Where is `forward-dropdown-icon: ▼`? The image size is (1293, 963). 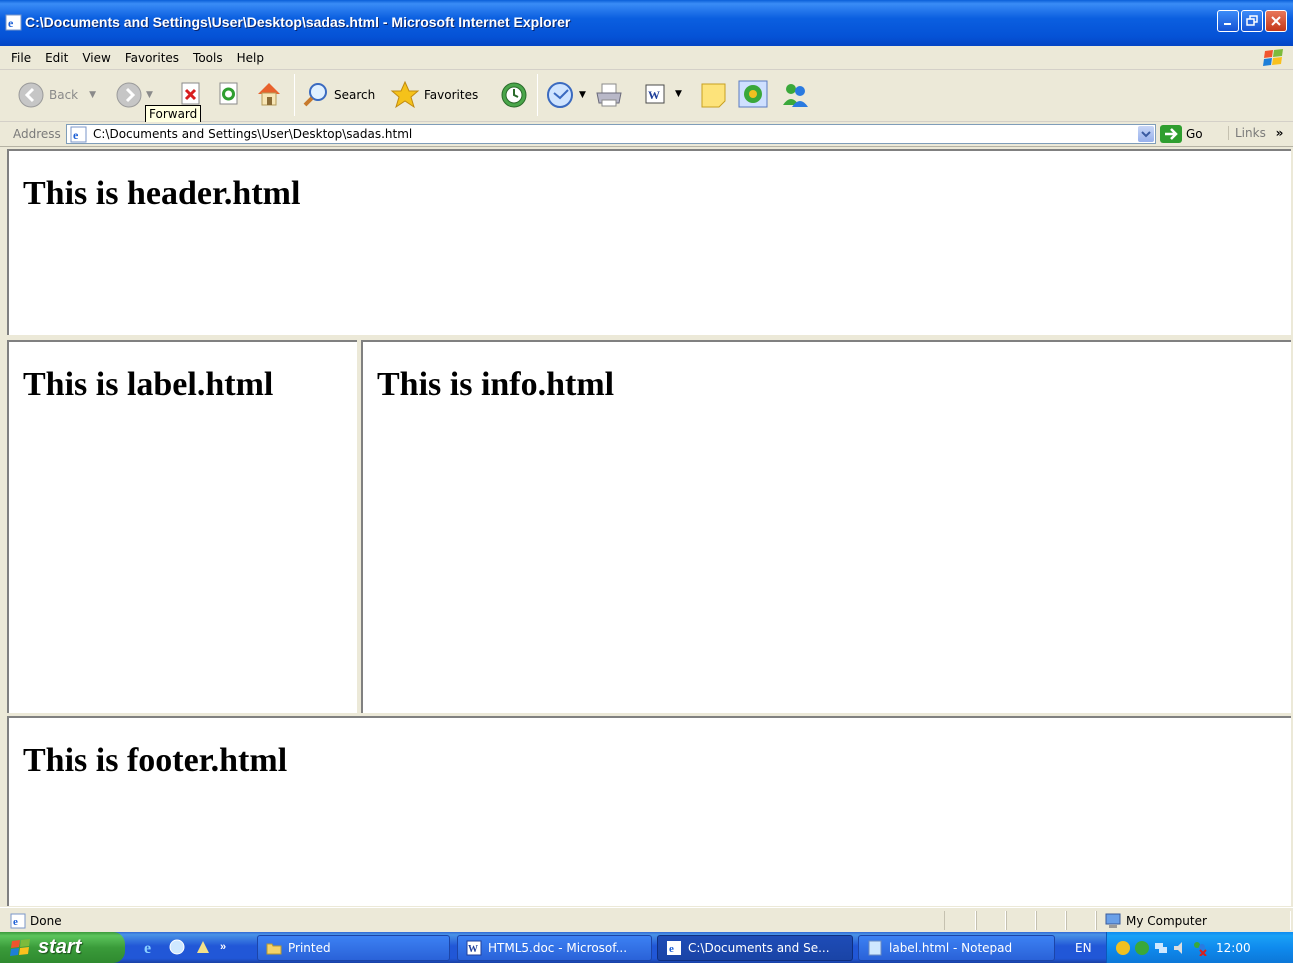 forward-dropdown-icon: ▼ is located at coordinates (149, 95).